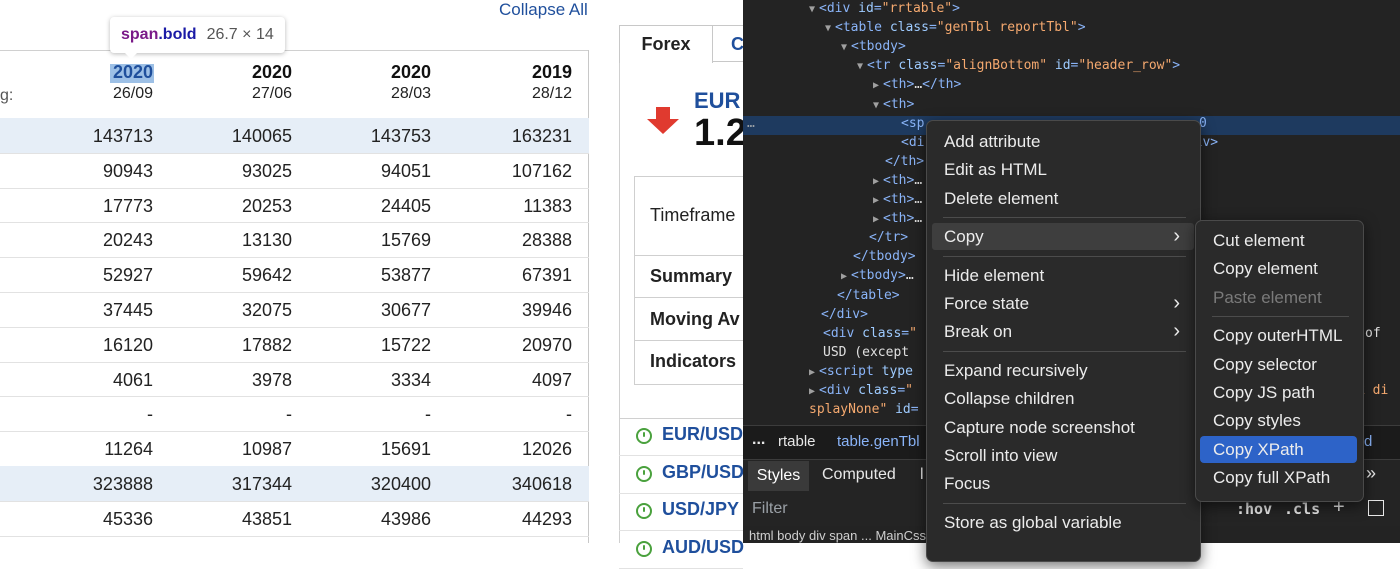 Image resolution: width=1400 pixels, height=569 pixels. I want to click on indicator-label: Moving Av, so click(695, 319).